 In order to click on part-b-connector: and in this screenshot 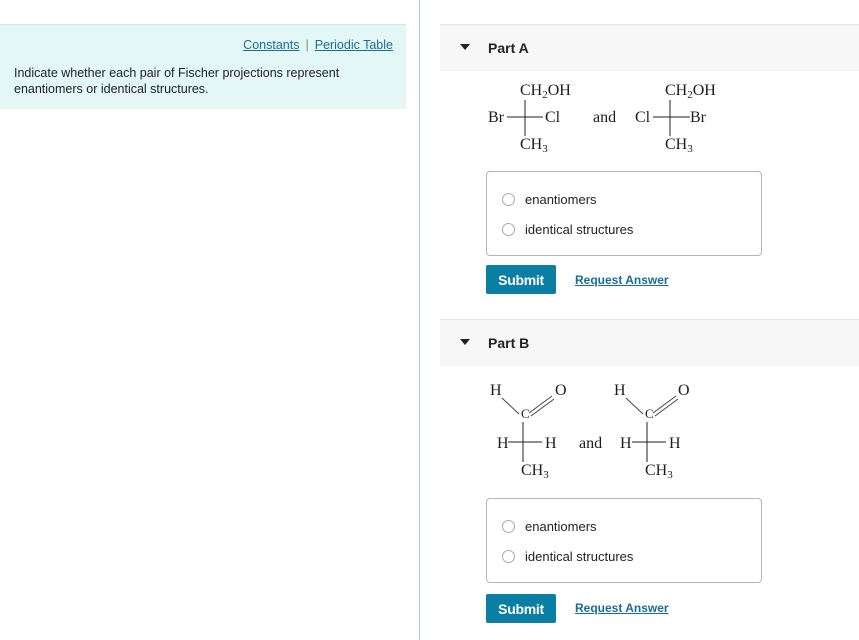, I will do `click(591, 443)`.